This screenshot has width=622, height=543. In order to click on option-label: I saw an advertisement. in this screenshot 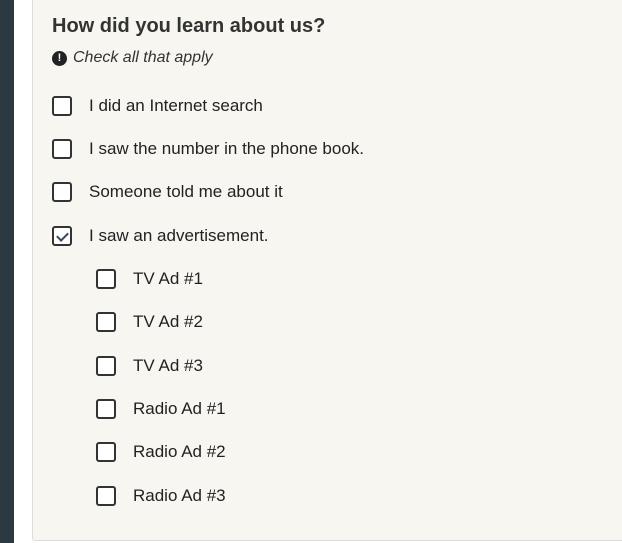, I will do `click(179, 235)`.